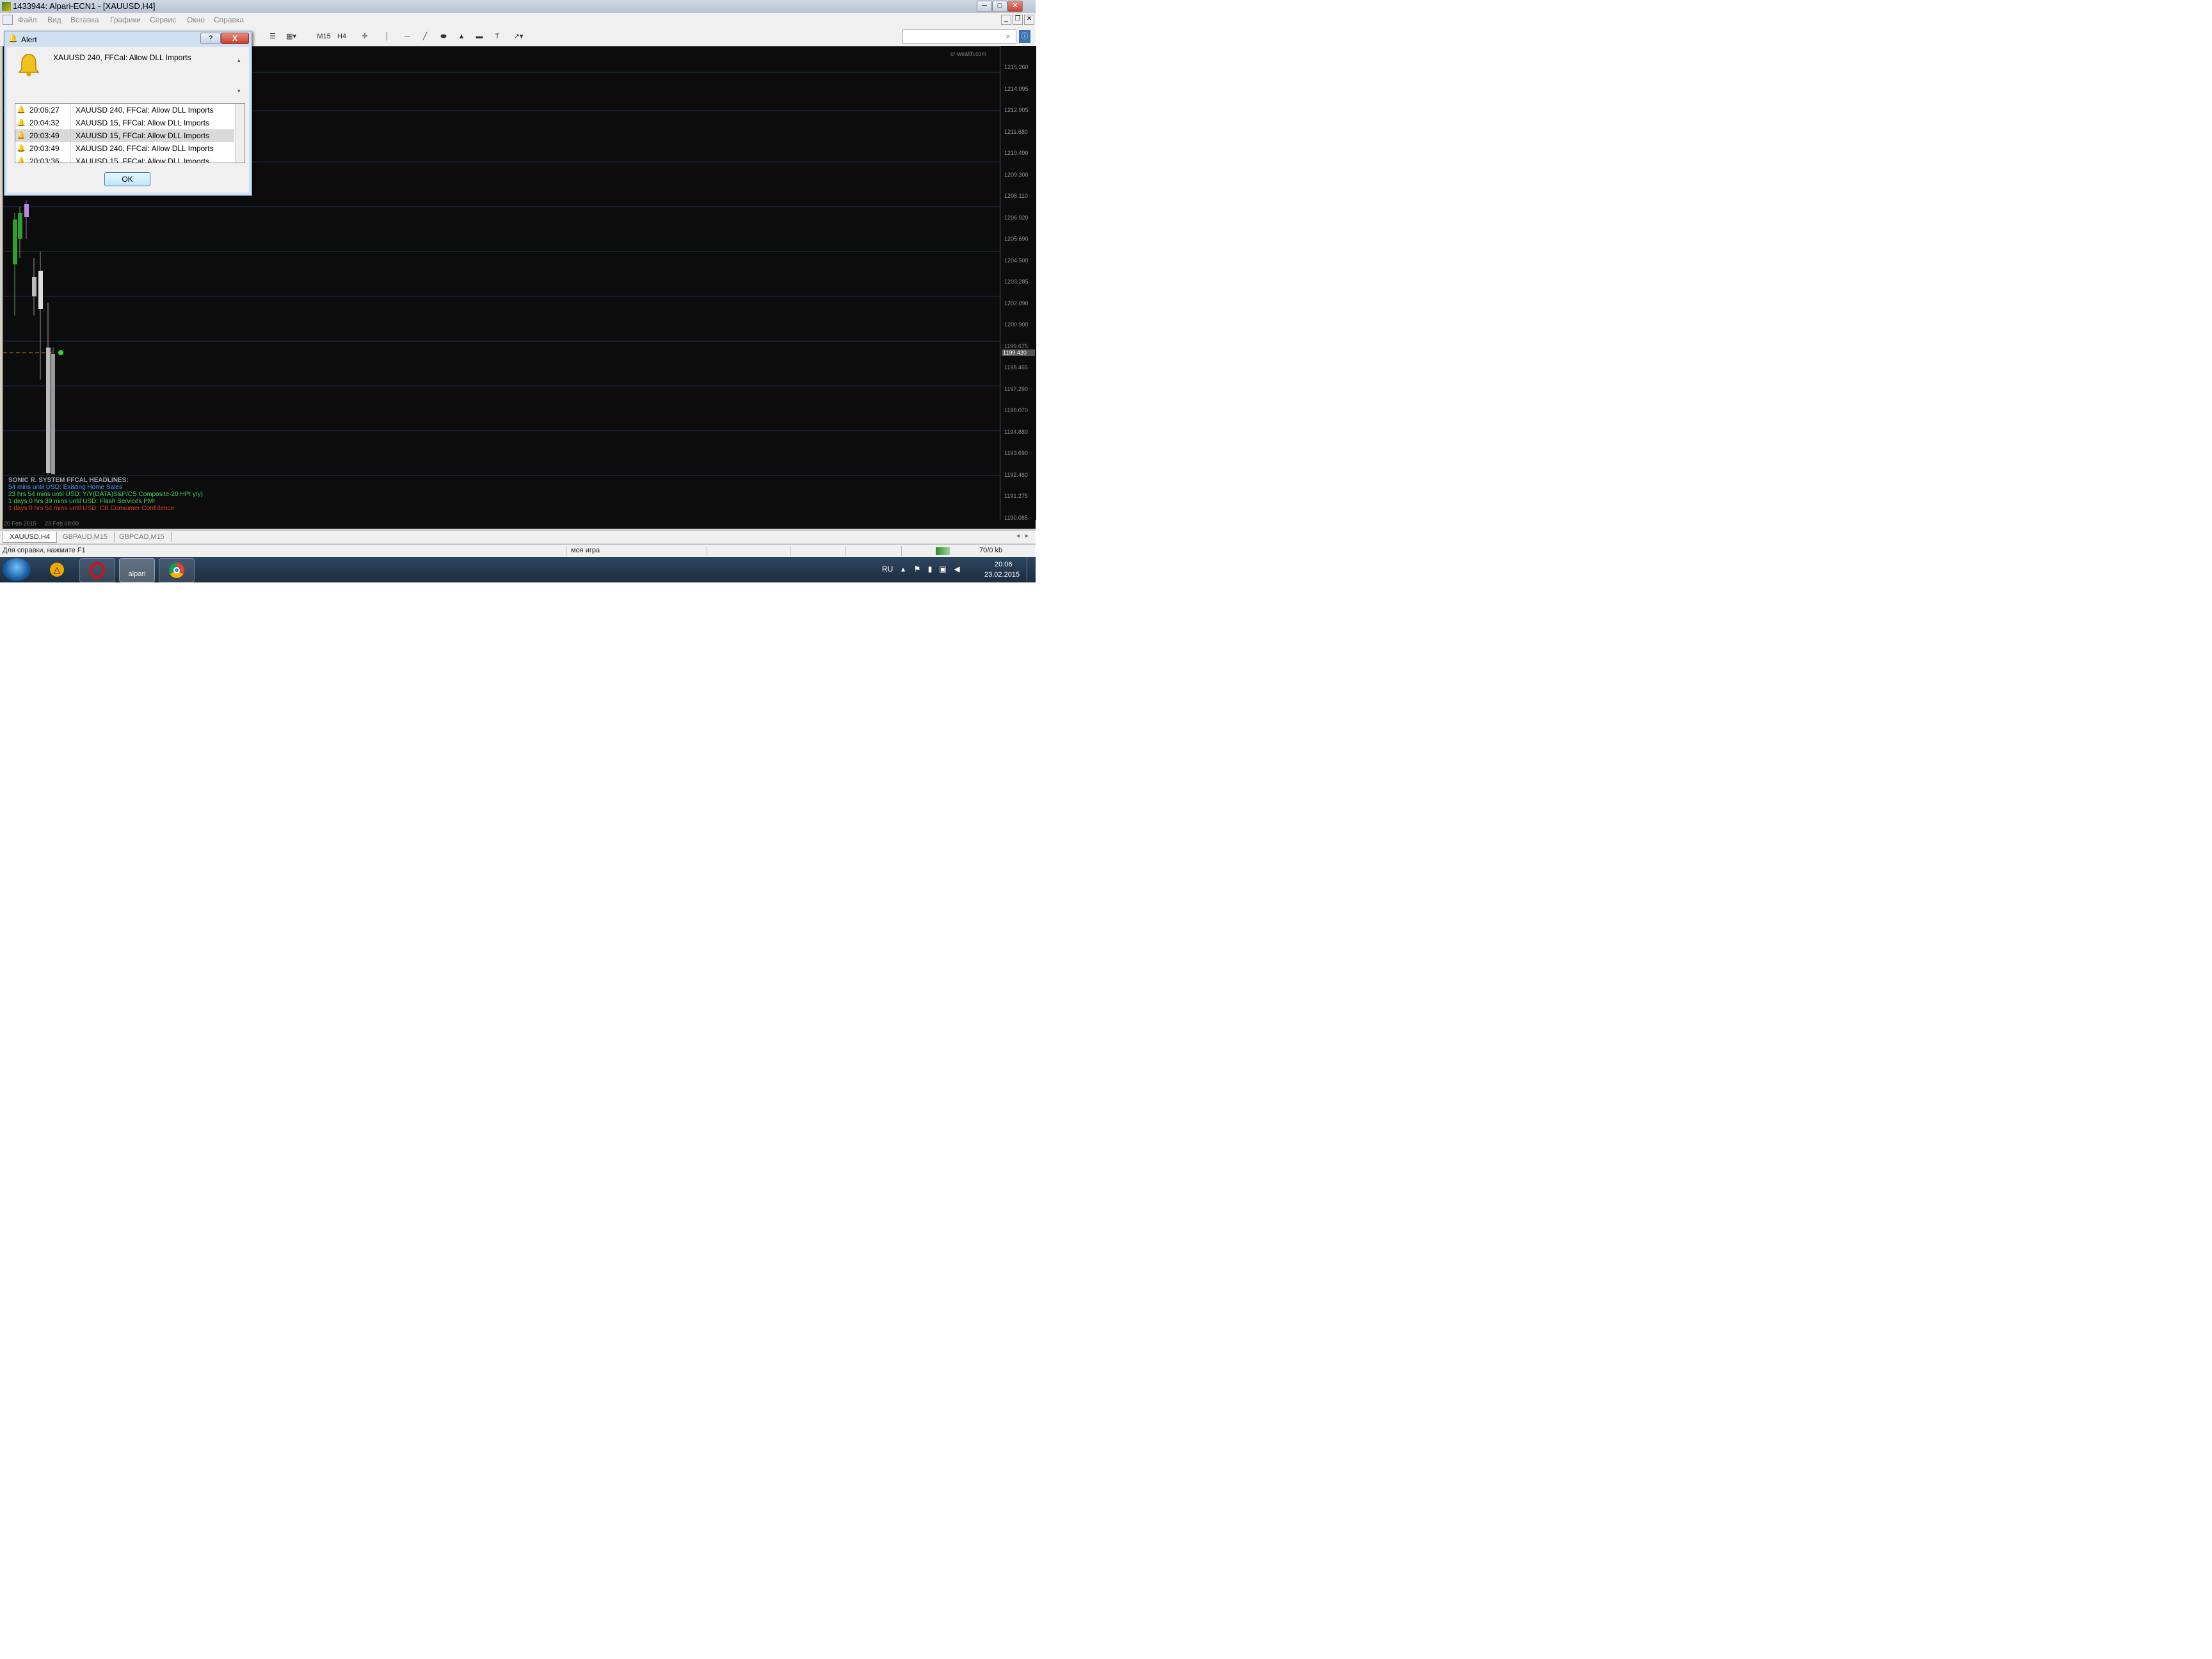 This screenshot has height=1659, width=2212. What do you see at coordinates (903, 569) in the screenshot?
I see `tray-expand-icon: ▴` at bounding box center [903, 569].